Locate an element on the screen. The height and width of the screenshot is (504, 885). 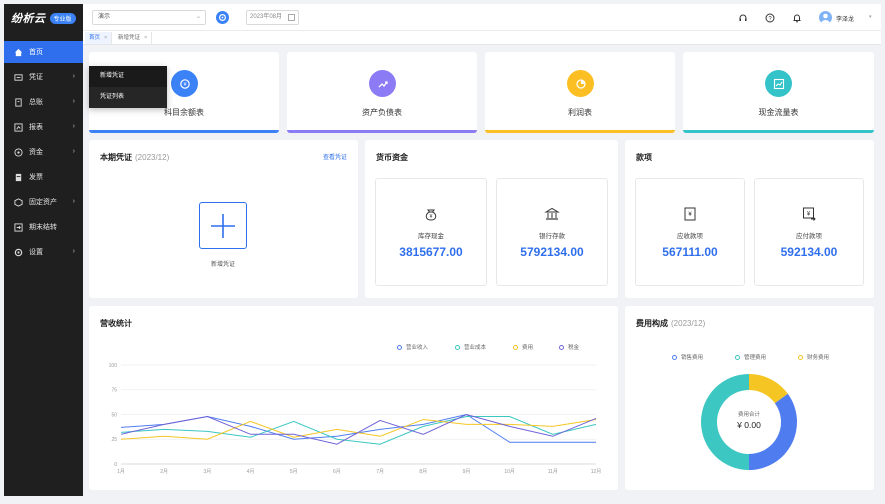
sidebar-item-home: 首页 is located at coordinates (43, 52).